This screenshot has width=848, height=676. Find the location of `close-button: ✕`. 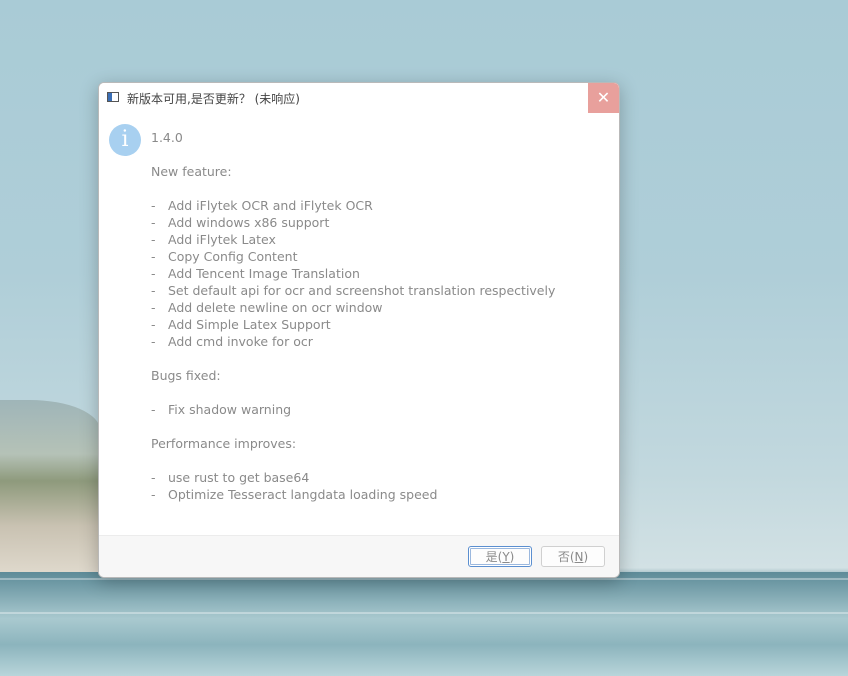

close-button: ✕ is located at coordinates (603, 98).